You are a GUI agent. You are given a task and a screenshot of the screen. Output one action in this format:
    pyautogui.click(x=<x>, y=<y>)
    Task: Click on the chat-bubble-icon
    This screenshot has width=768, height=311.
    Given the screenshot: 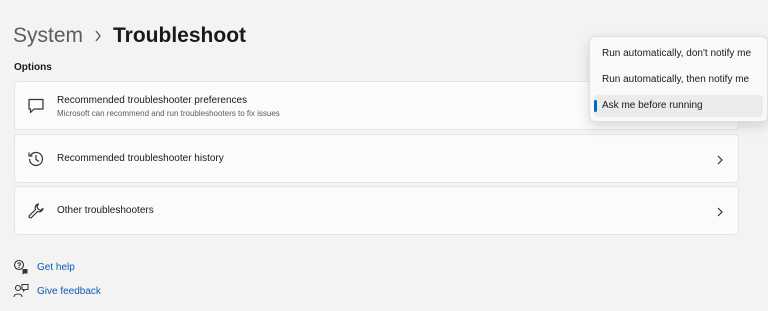 What is the action you would take?
    pyautogui.click(x=36, y=106)
    